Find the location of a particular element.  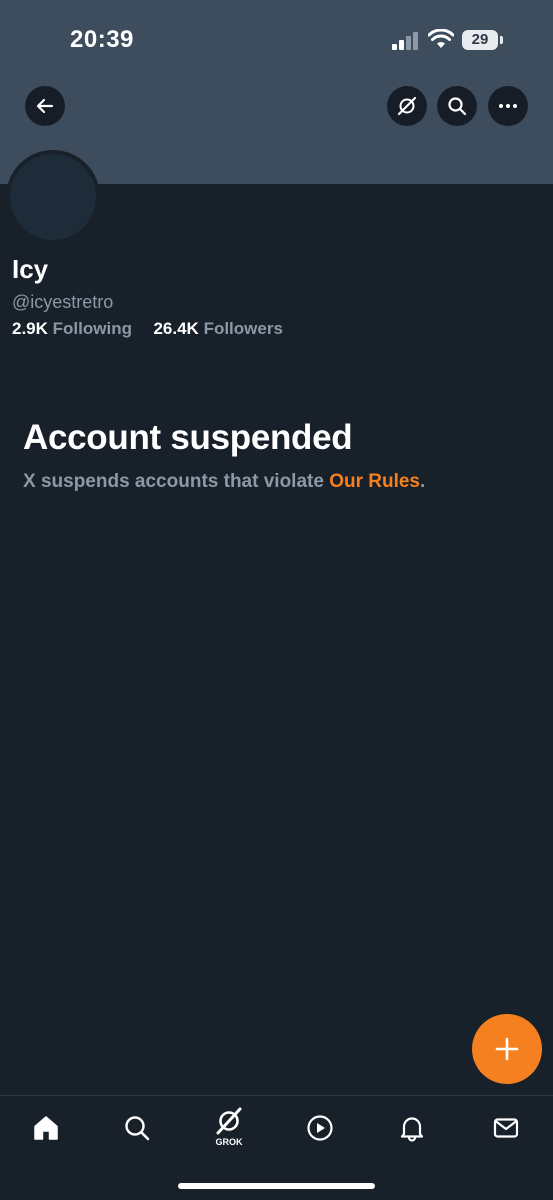

followers-link: 26.4K Followers is located at coordinates (216, 328).